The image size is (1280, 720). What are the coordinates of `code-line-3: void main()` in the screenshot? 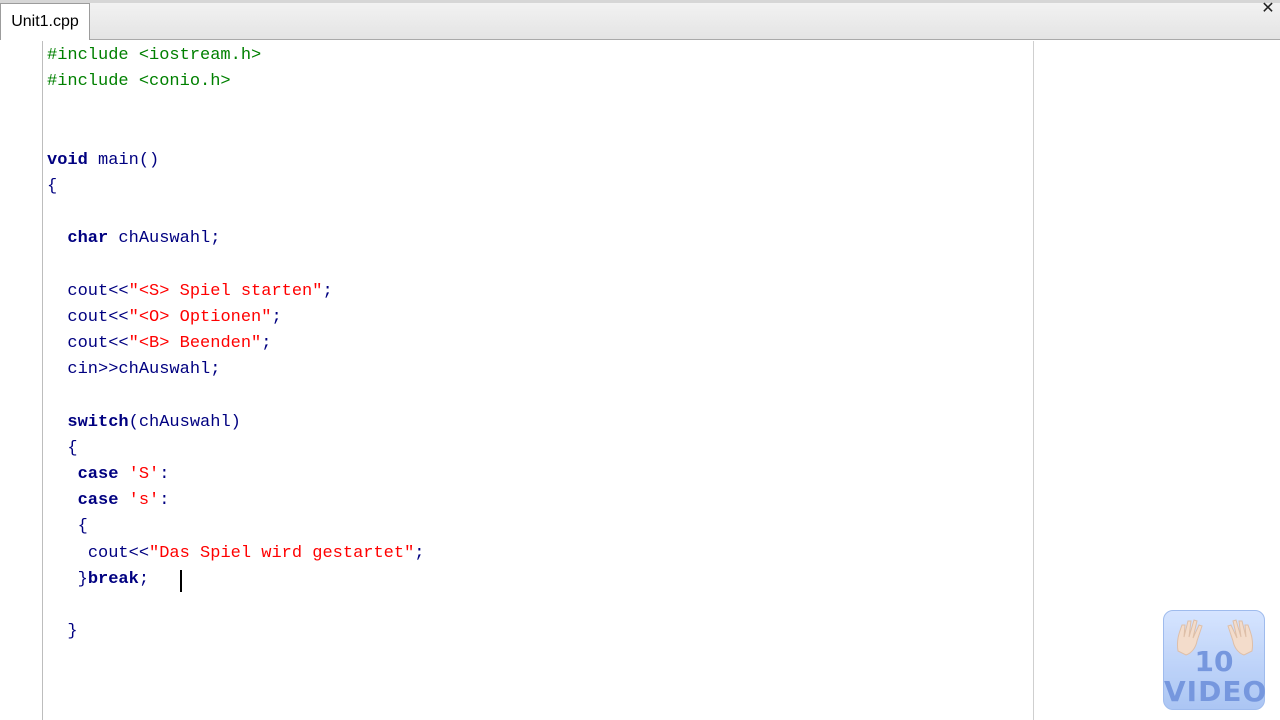 It's located at (103, 160).